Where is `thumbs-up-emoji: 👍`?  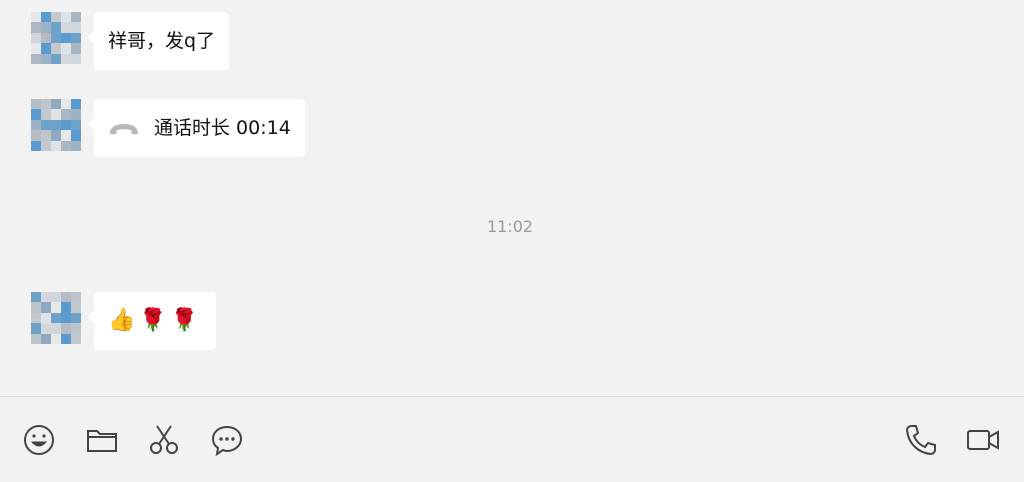 thumbs-up-emoji: 👍 is located at coordinates (122, 320).